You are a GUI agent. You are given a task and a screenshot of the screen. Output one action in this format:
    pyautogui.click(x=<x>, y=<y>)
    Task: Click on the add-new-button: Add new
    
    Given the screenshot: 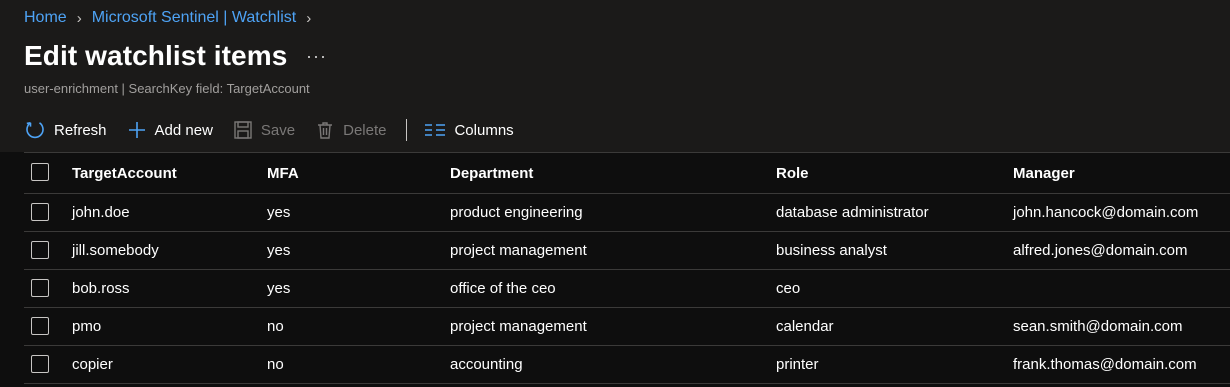 What is the action you would take?
    pyautogui.click(x=170, y=130)
    